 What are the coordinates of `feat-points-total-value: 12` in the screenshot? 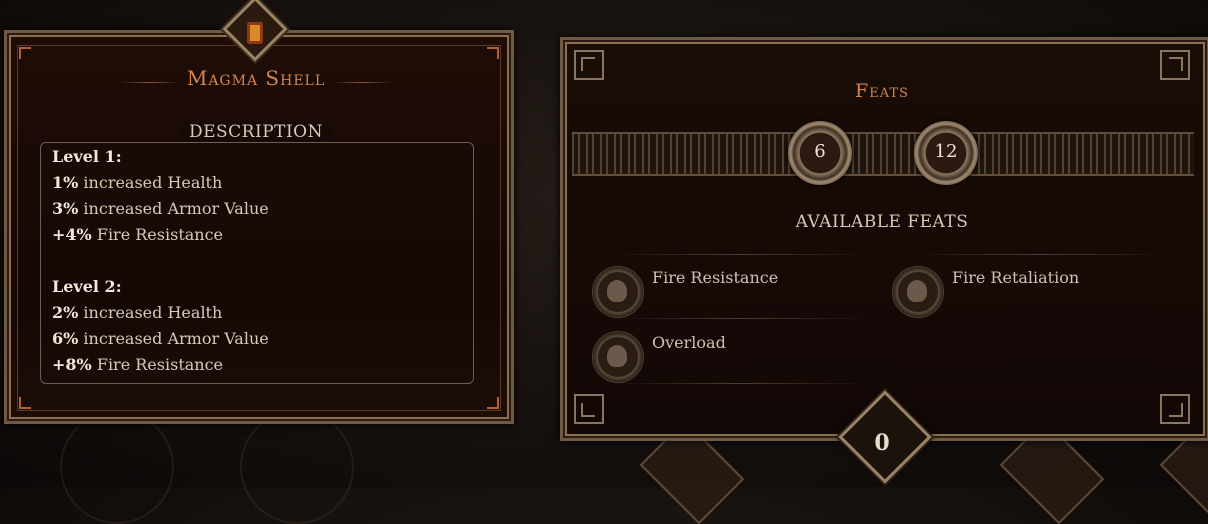 It's located at (946, 151).